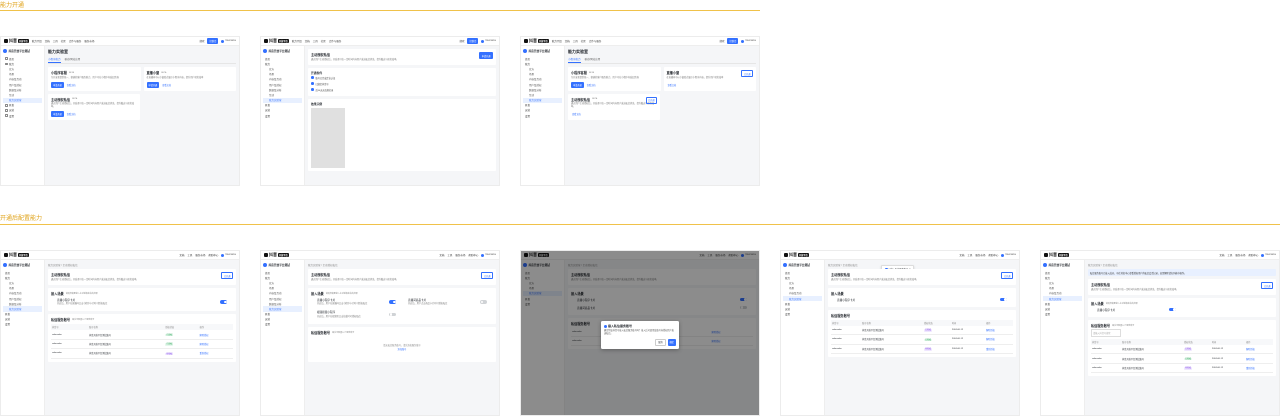 The image size is (1280, 416). What do you see at coordinates (1003, 255) in the screenshot?
I see `avatar` at bounding box center [1003, 255].